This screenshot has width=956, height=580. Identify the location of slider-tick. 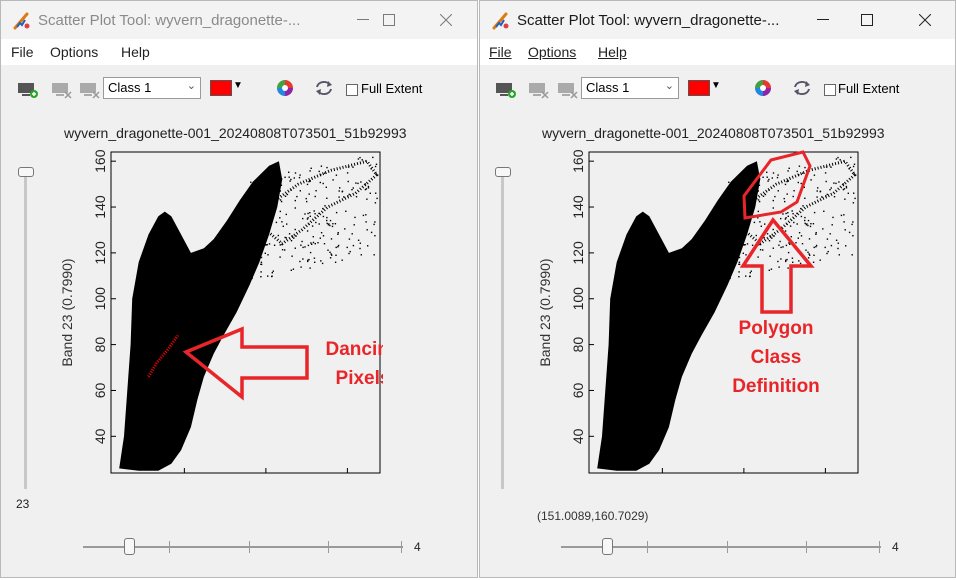
(249, 547).